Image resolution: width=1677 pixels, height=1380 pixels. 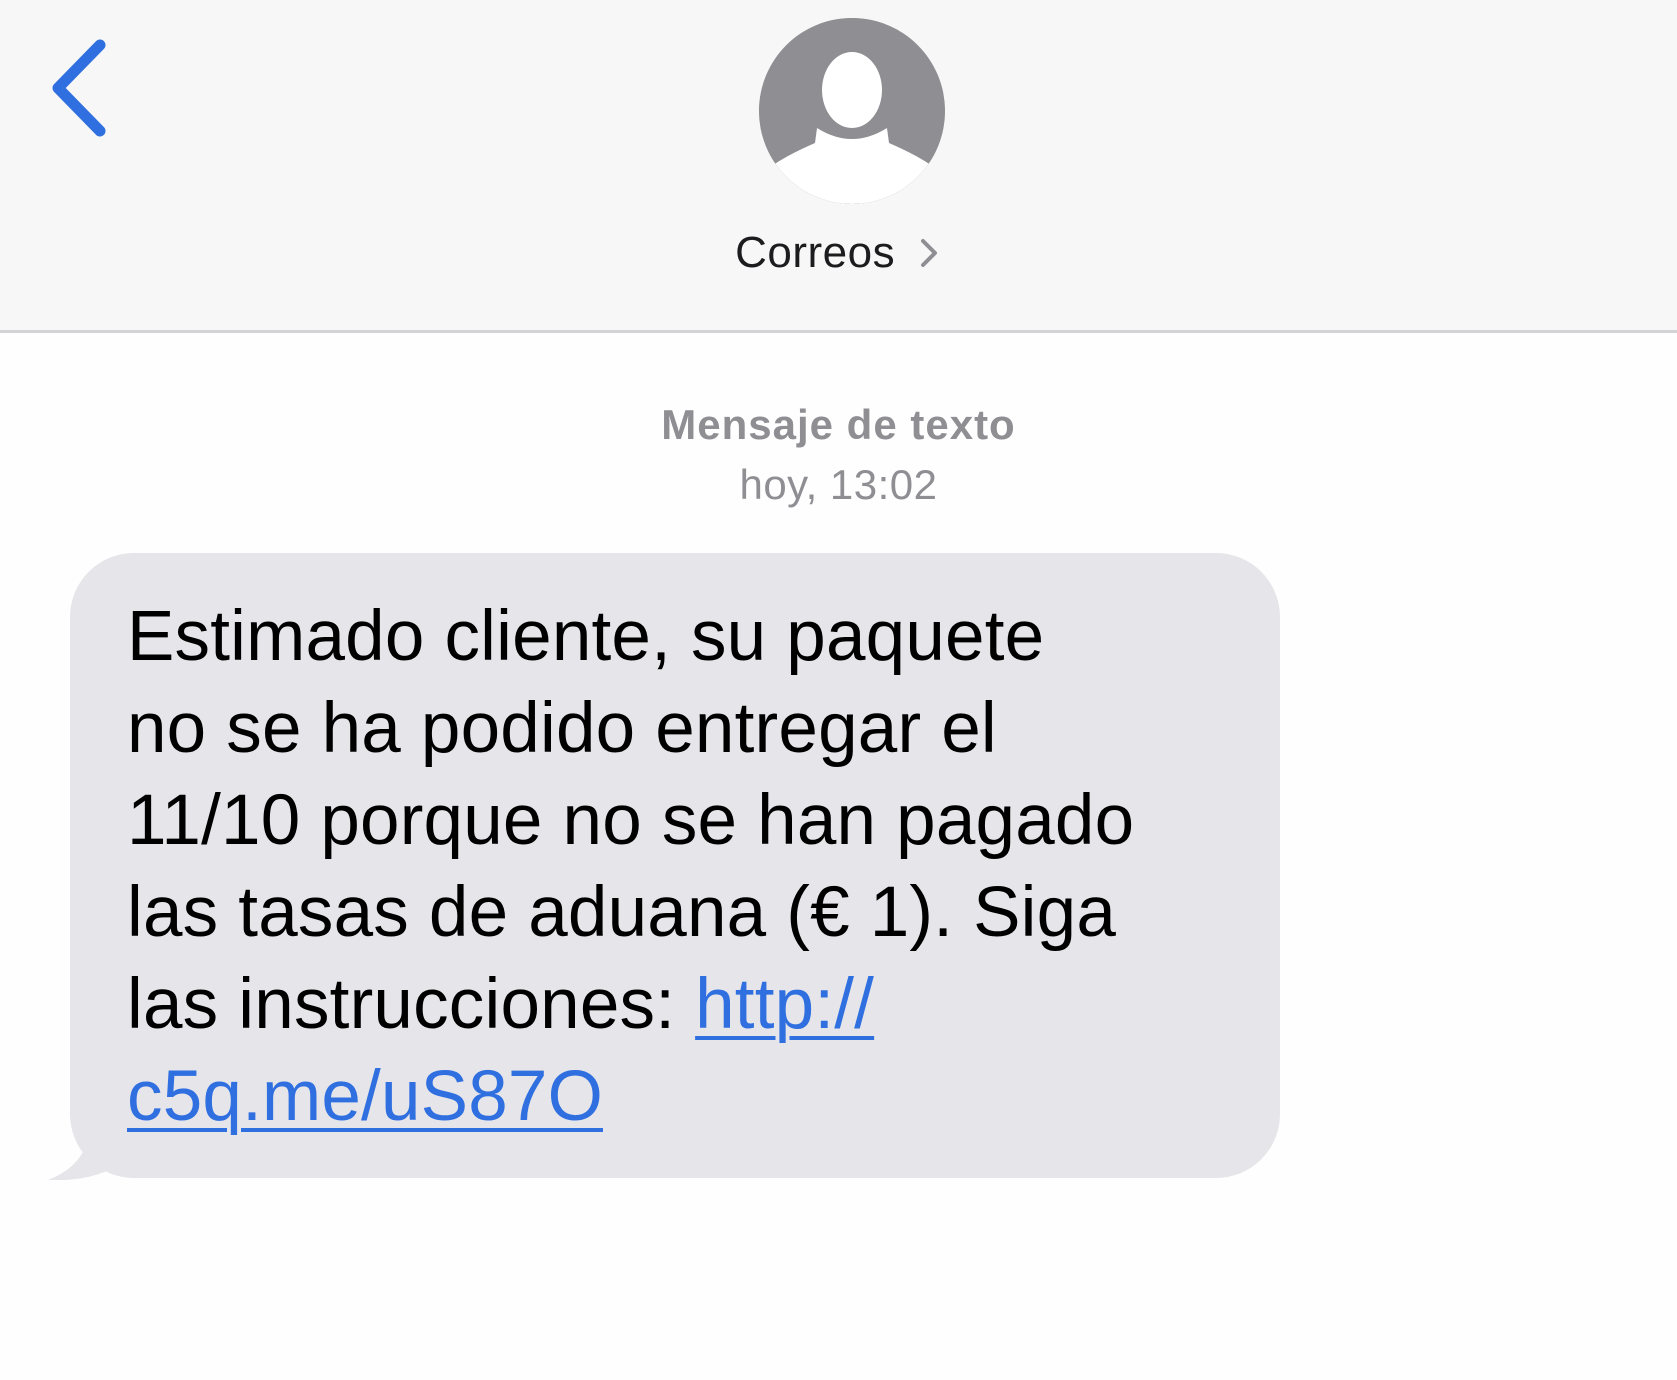 I want to click on message-line: las tasas de aduana (€ 1). Siga, so click(x=622, y=912).